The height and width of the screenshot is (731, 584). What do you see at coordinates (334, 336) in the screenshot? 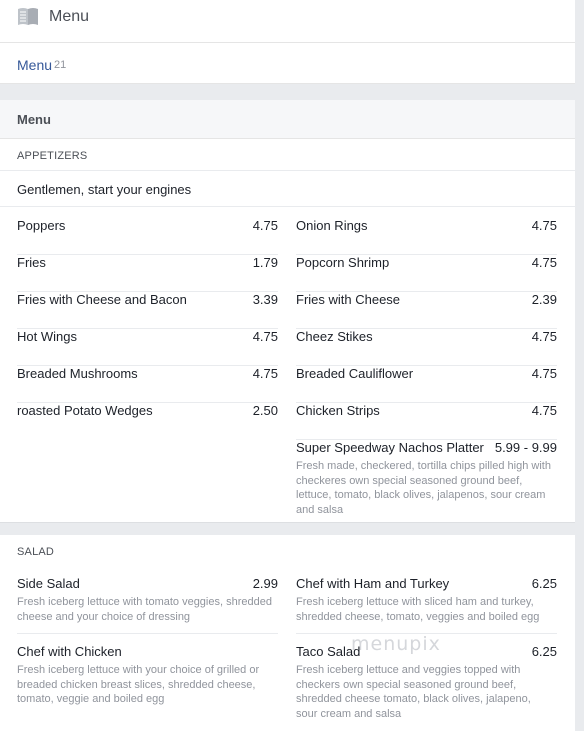
I see `item-name: Cheez Stikes` at bounding box center [334, 336].